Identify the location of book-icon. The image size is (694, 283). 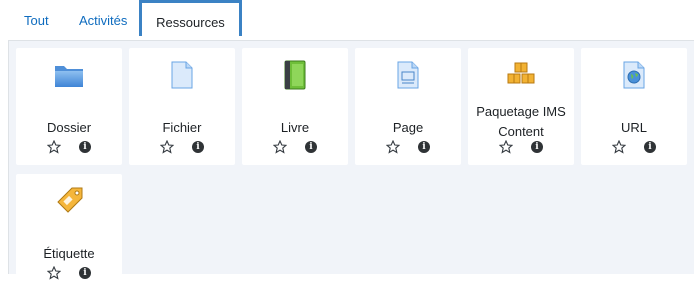
(295, 75).